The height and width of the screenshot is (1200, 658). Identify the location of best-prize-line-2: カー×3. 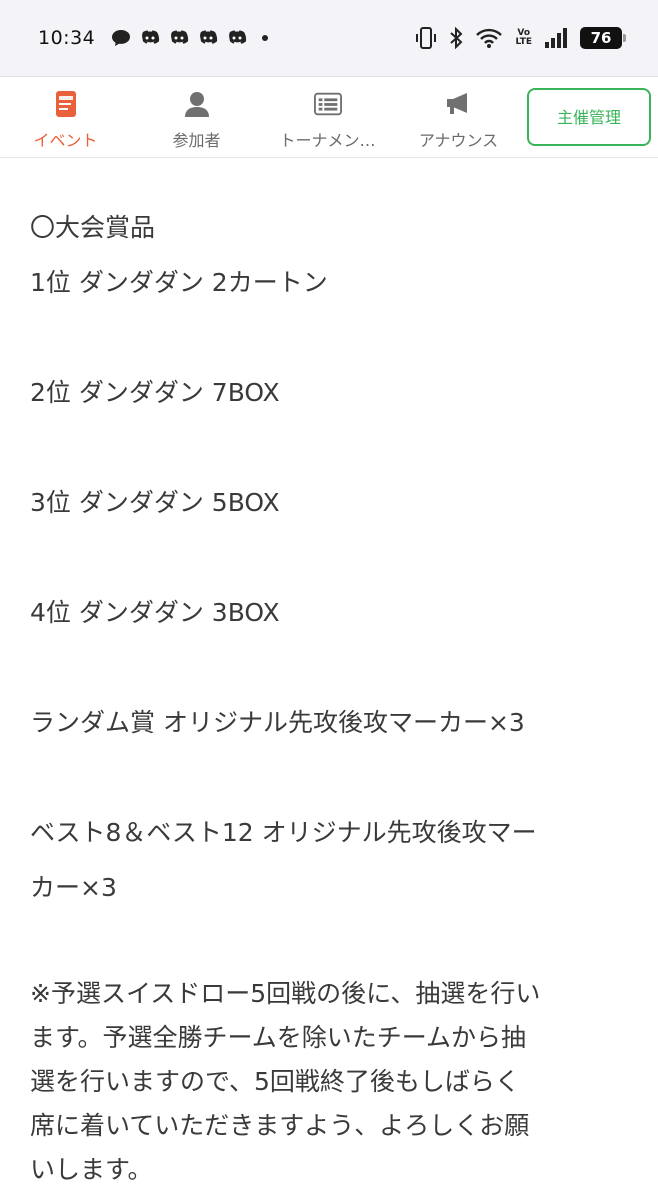
(73, 887).